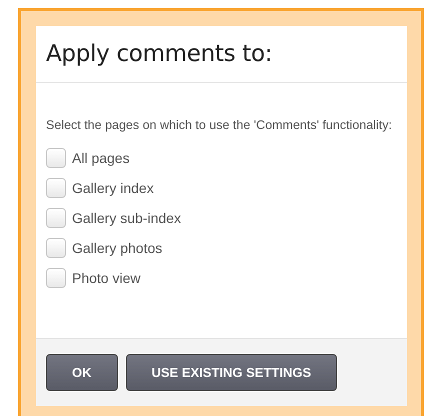 This screenshot has height=416, width=438. What do you see at coordinates (232, 372) in the screenshot?
I see `dialog-button: USE EXISTING SETTINGS` at bounding box center [232, 372].